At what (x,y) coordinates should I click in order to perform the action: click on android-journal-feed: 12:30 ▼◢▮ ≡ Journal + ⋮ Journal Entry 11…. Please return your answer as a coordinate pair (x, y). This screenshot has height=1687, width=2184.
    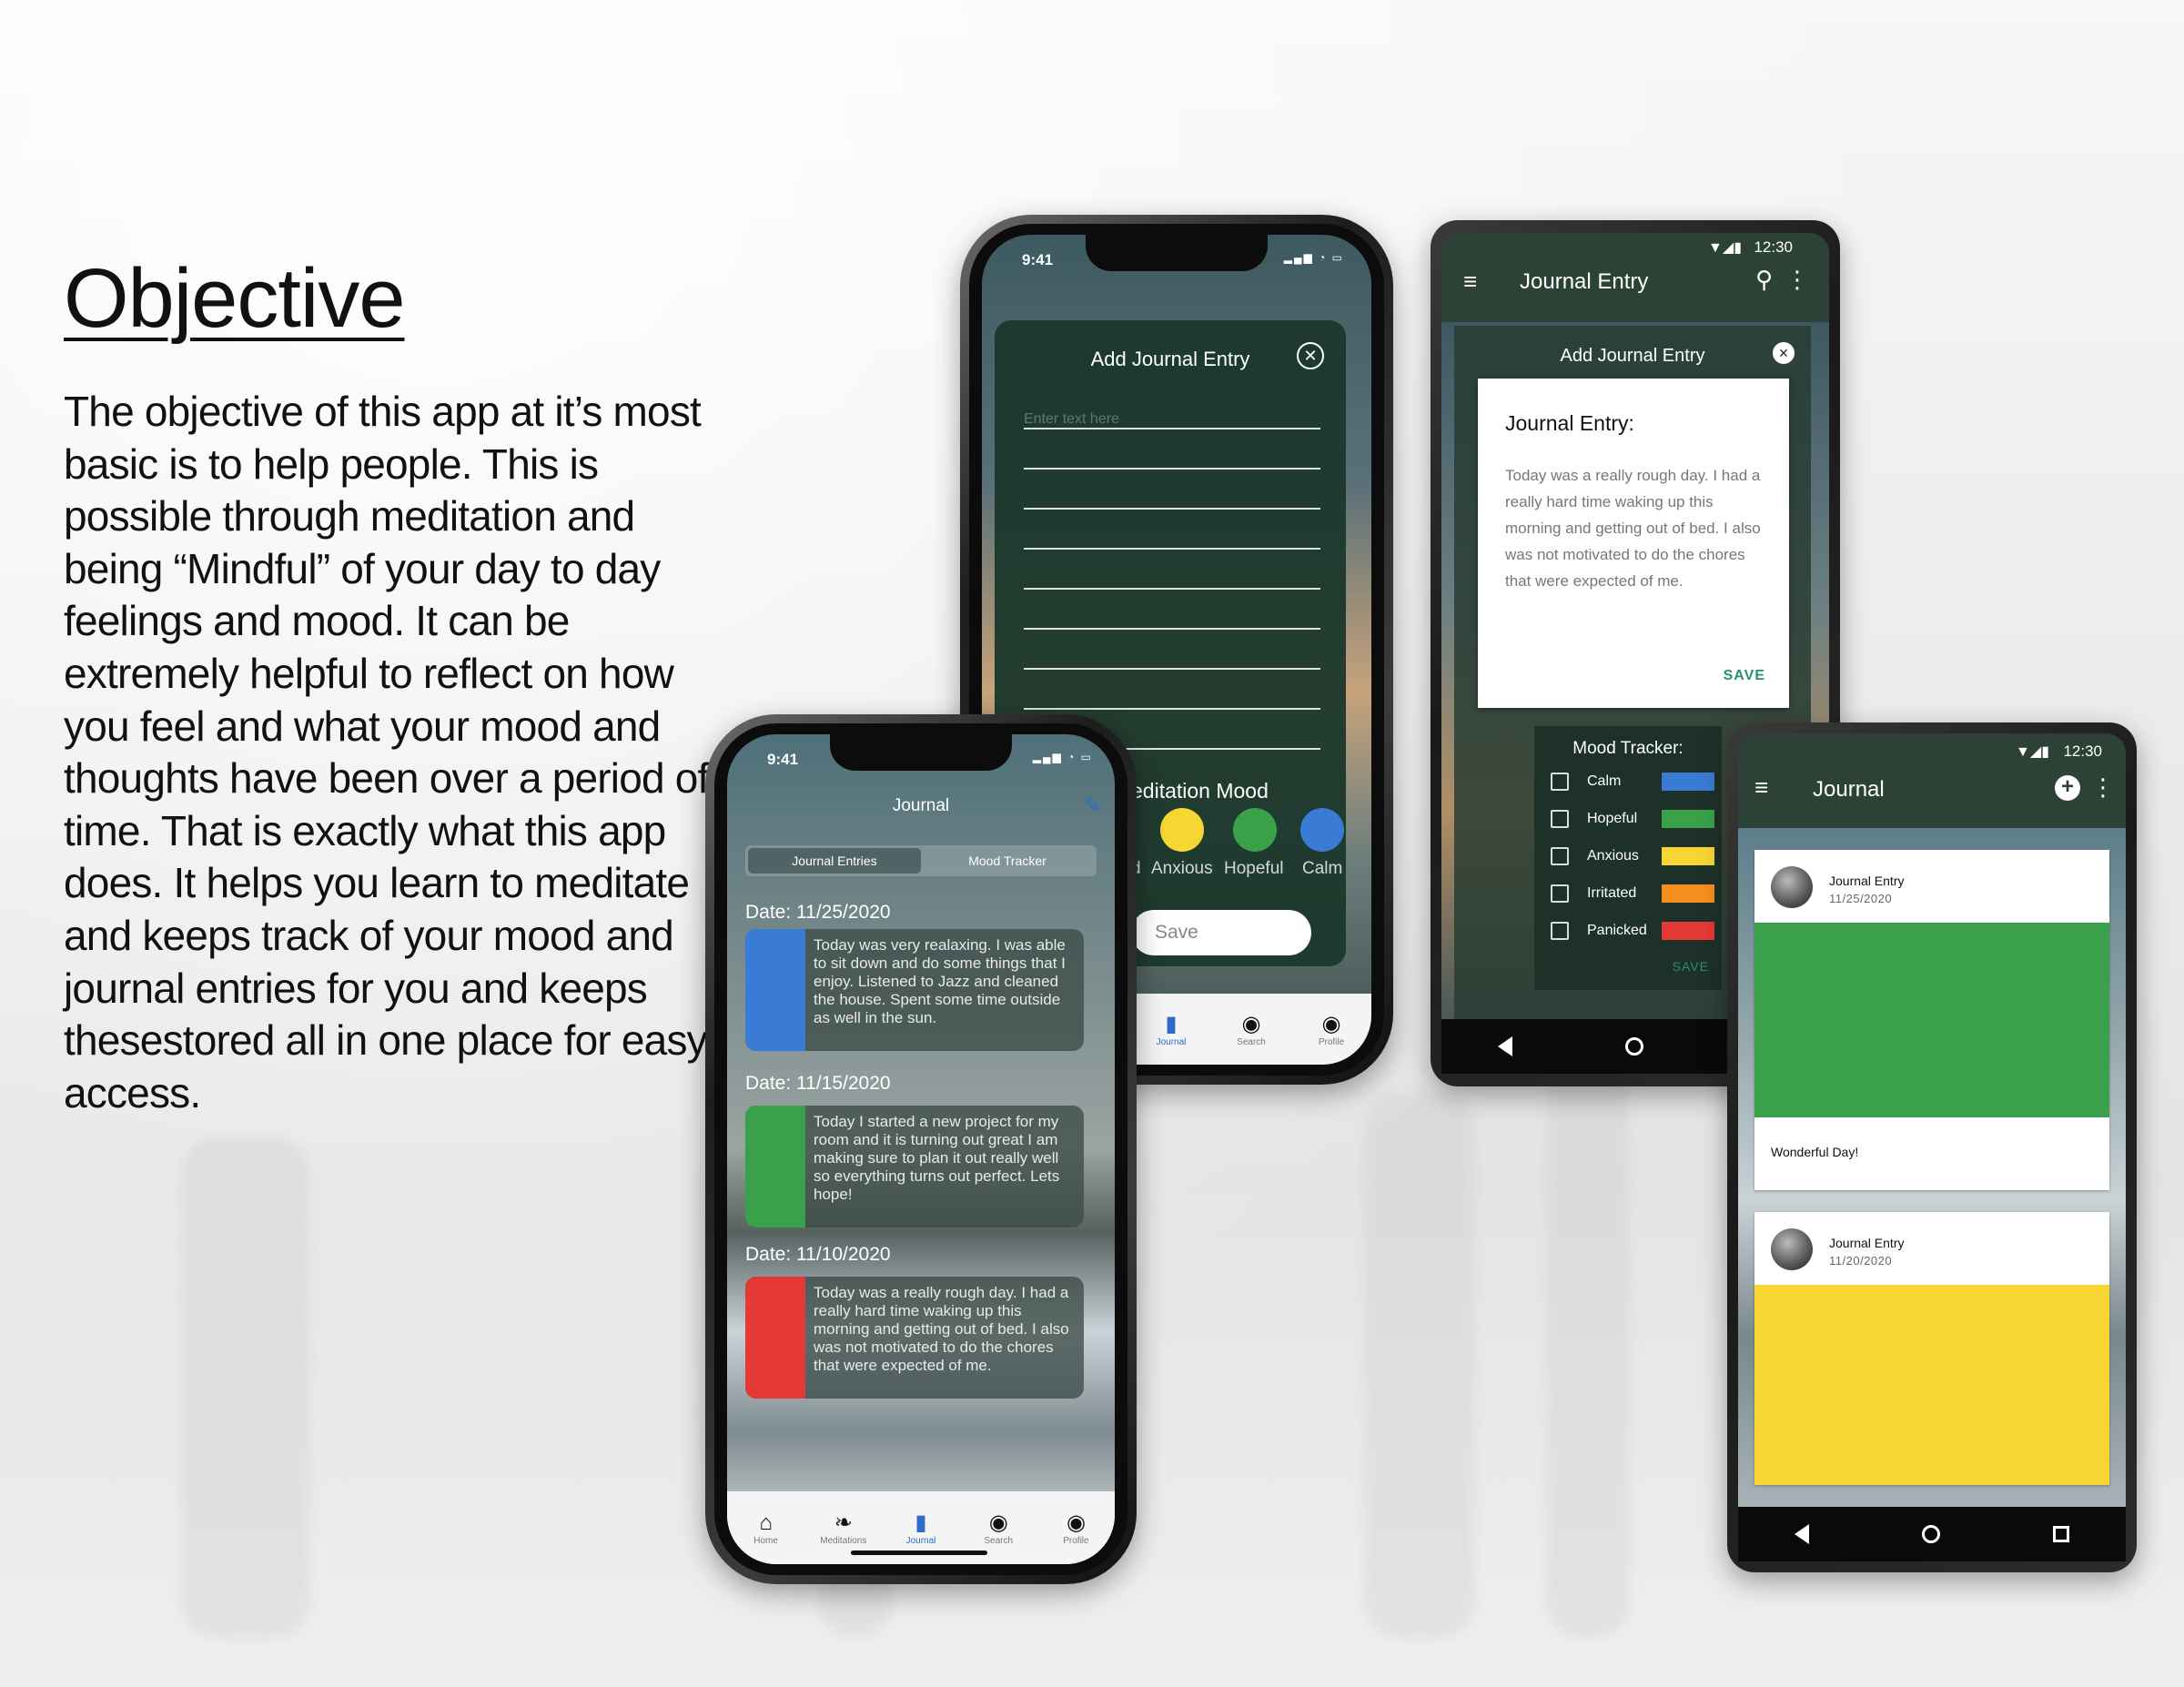
    Looking at the image, I should click on (1932, 1147).